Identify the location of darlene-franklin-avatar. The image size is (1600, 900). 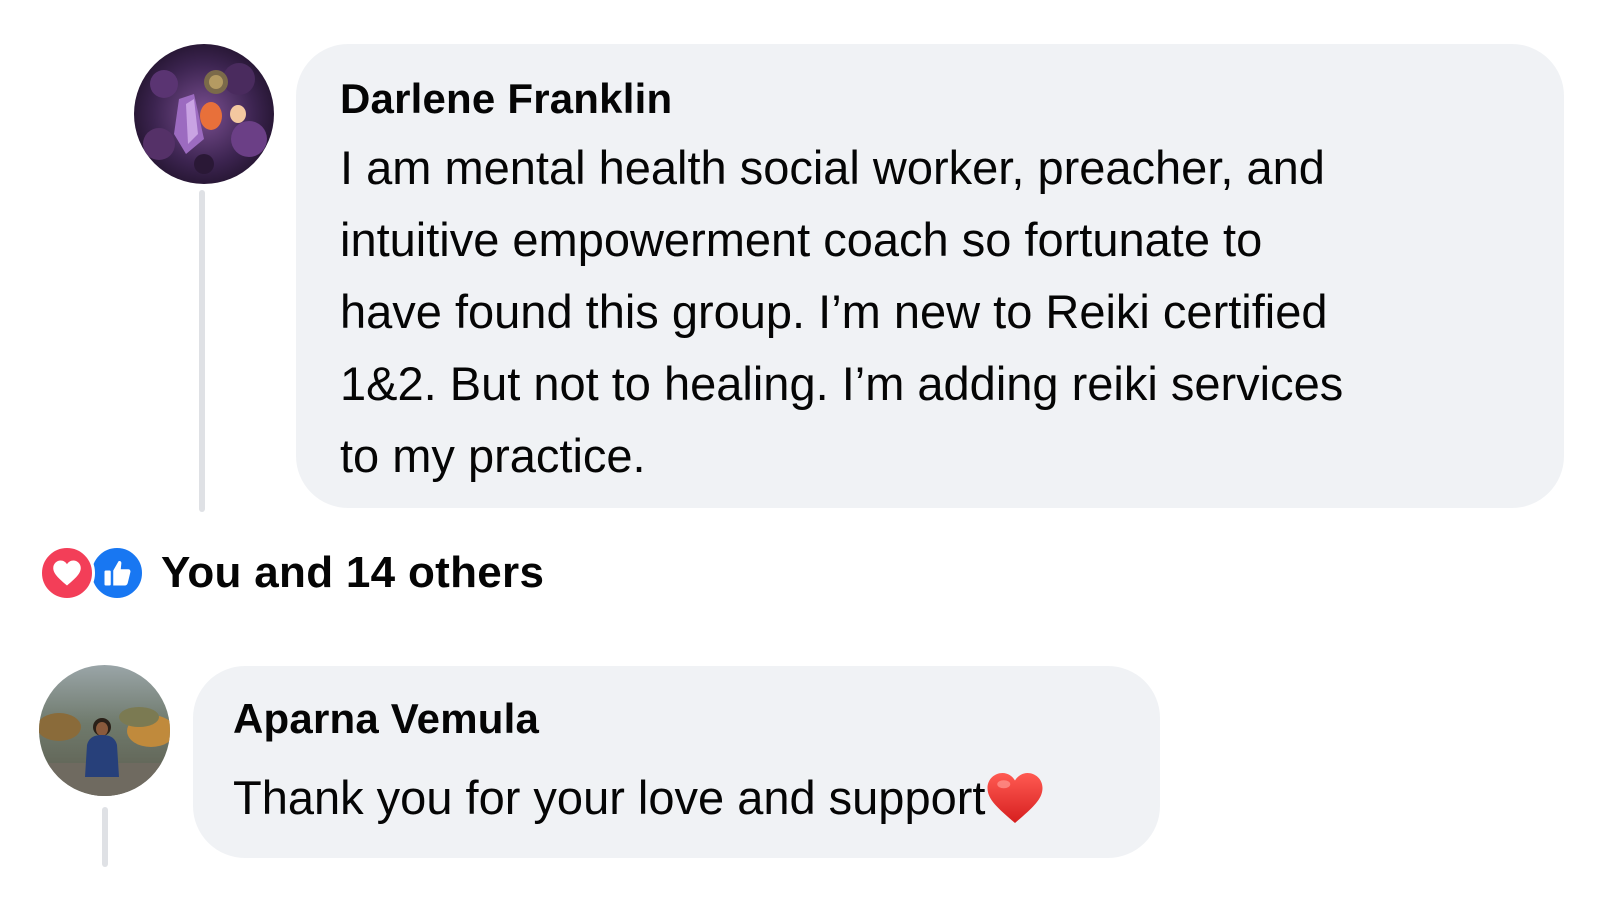
(204, 114).